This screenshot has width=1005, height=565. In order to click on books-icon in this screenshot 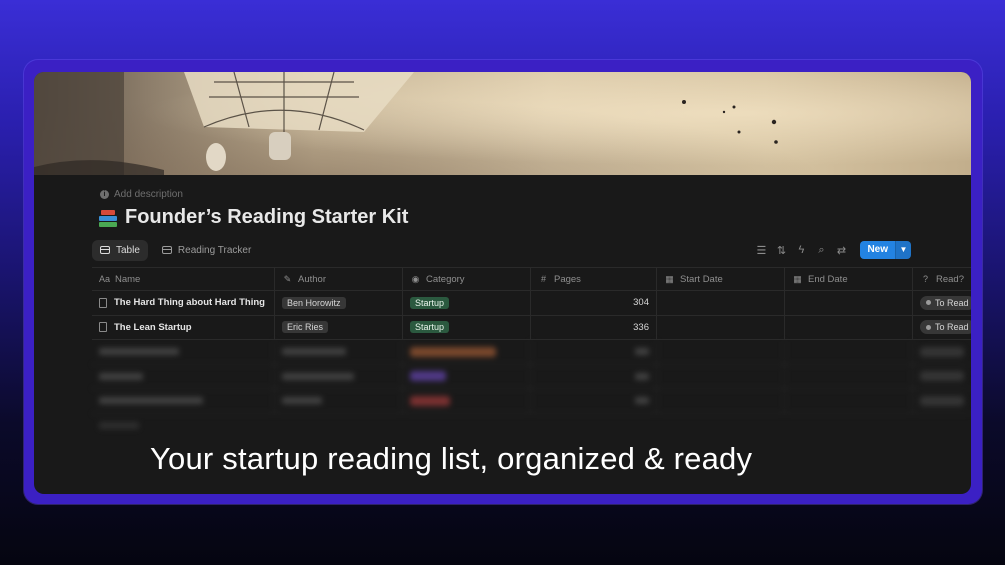, I will do `click(108, 218)`.